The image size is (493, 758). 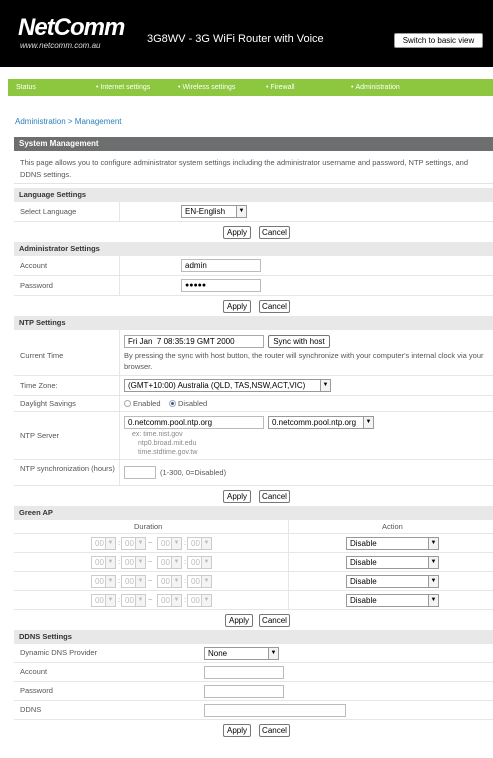 What do you see at coordinates (253, 404) in the screenshot?
I see `daylight-row: Daylight Savings Enabled Disabled` at bounding box center [253, 404].